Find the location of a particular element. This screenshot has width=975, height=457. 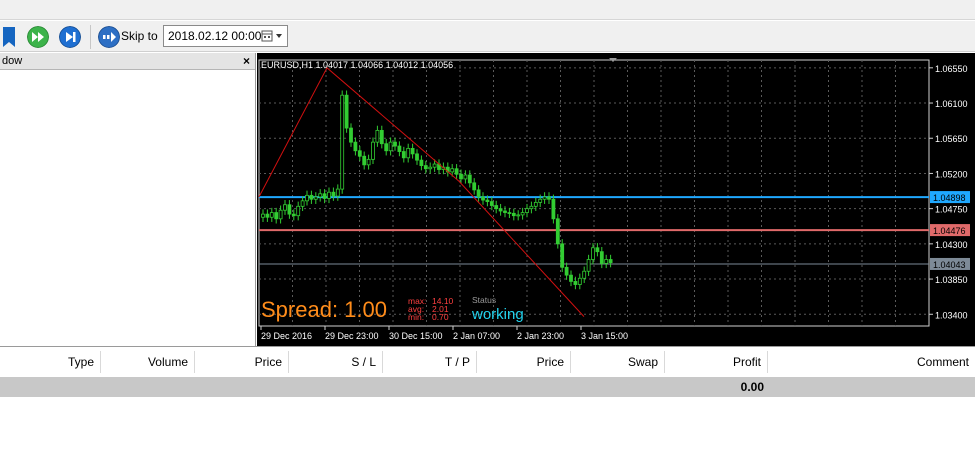

spread-stat-value: 0.70 is located at coordinates (440, 317).